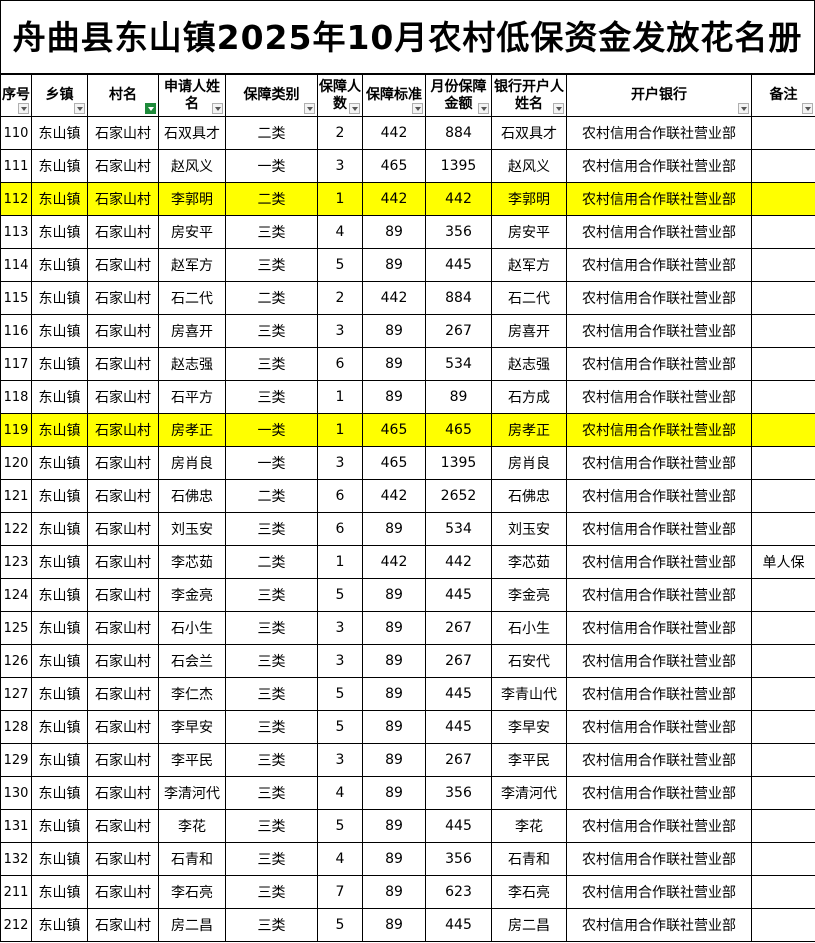 This screenshot has width=815, height=943. What do you see at coordinates (458, 364) in the screenshot?
I see `cell-amount: 534` at bounding box center [458, 364].